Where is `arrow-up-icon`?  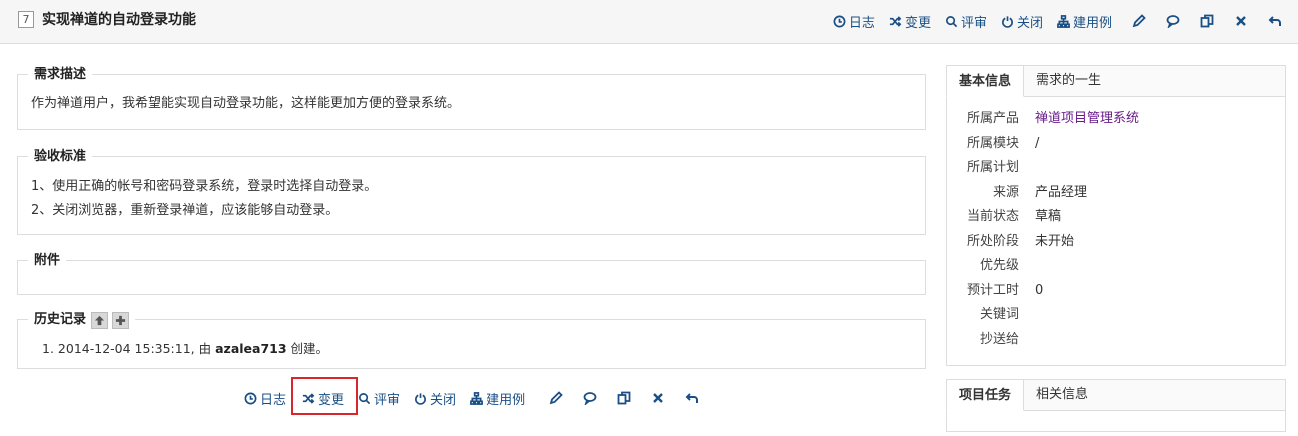 arrow-up-icon is located at coordinates (99, 320).